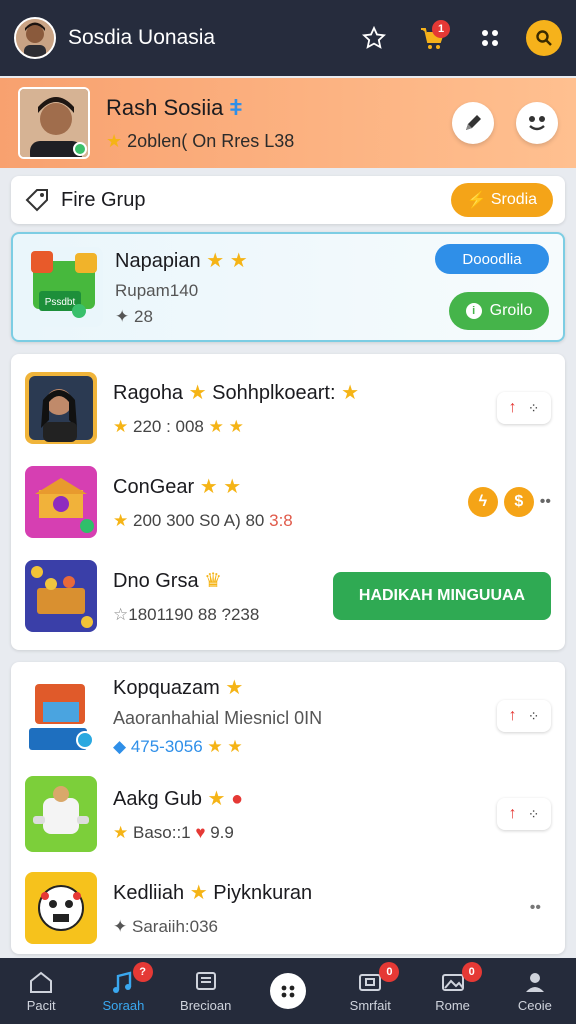 This screenshot has width=576, height=1024. Describe the element at coordinates (275, 317) in the screenshot. I see `featured-meta: ✦ 28` at that location.